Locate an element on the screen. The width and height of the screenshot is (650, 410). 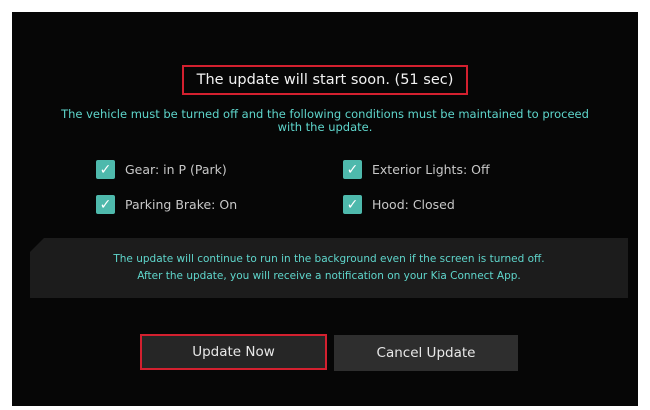
notice-line-2: with the update. is located at coordinates (325, 127).